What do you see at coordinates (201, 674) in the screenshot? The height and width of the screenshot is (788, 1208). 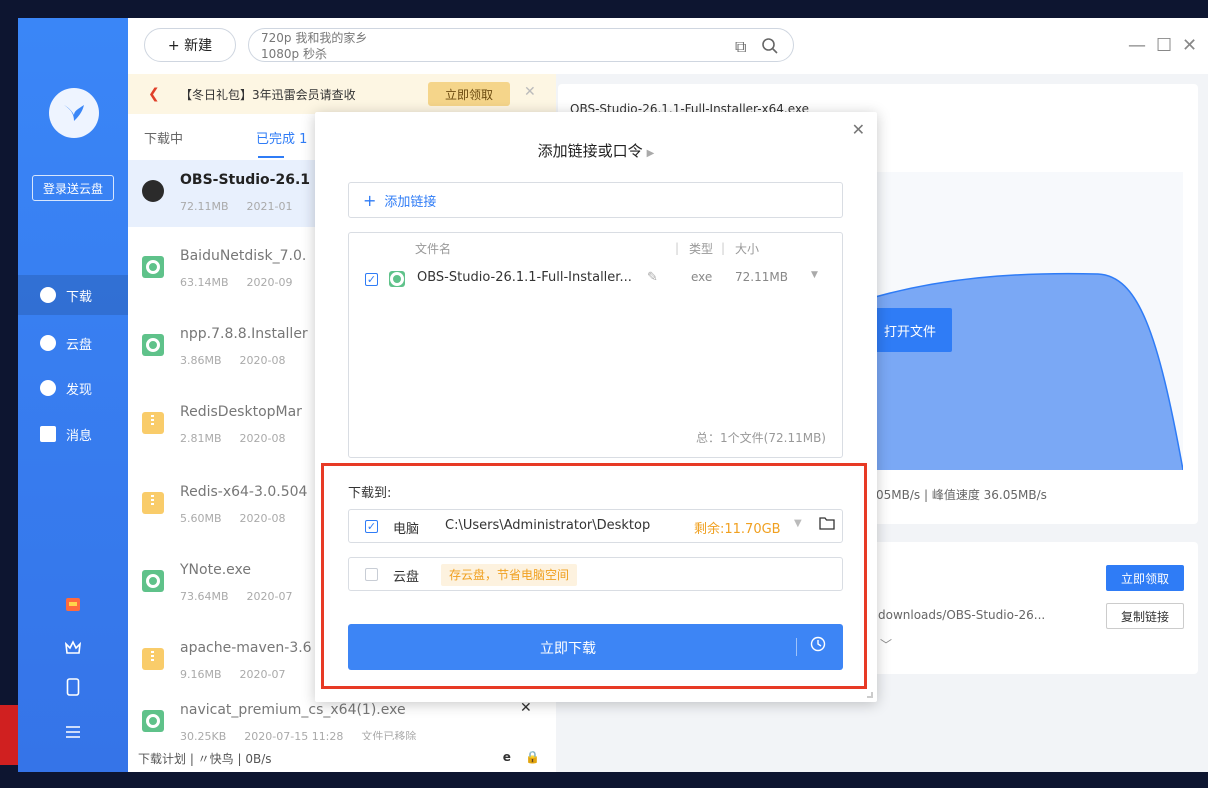 I see `file-size: 9.16MB` at bounding box center [201, 674].